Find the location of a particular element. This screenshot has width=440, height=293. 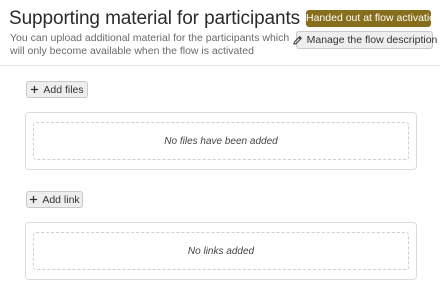

manage-flow-description-button: Manage the flow description is located at coordinates (364, 40).